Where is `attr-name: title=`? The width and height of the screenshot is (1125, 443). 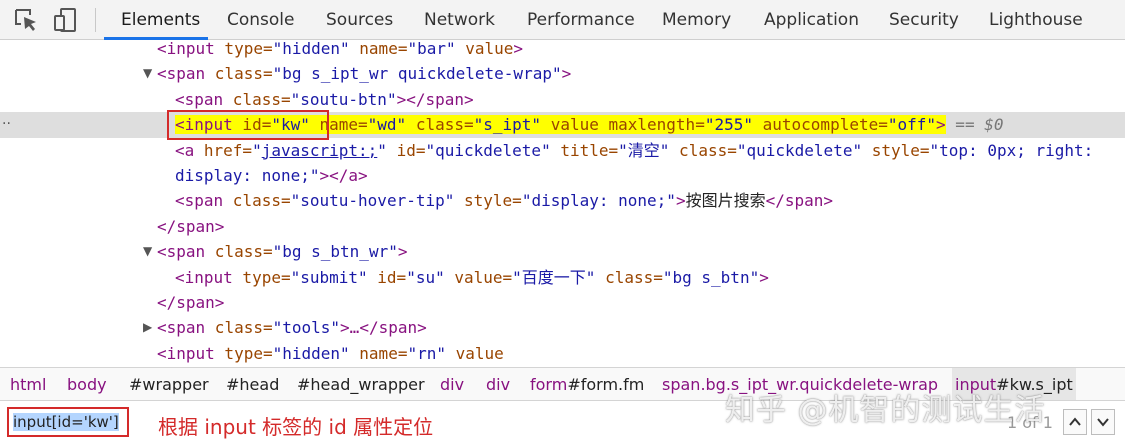 attr-name: title= is located at coordinates (584, 150).